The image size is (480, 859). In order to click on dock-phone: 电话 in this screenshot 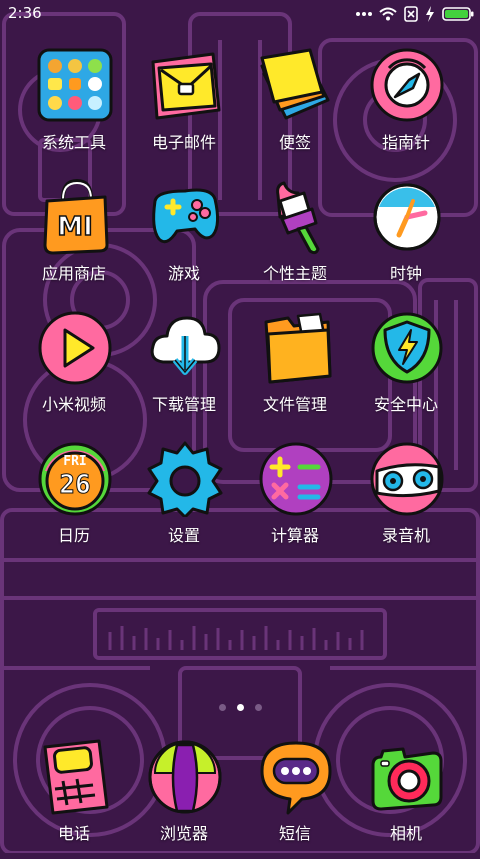, I will do `click(74, 799)`.